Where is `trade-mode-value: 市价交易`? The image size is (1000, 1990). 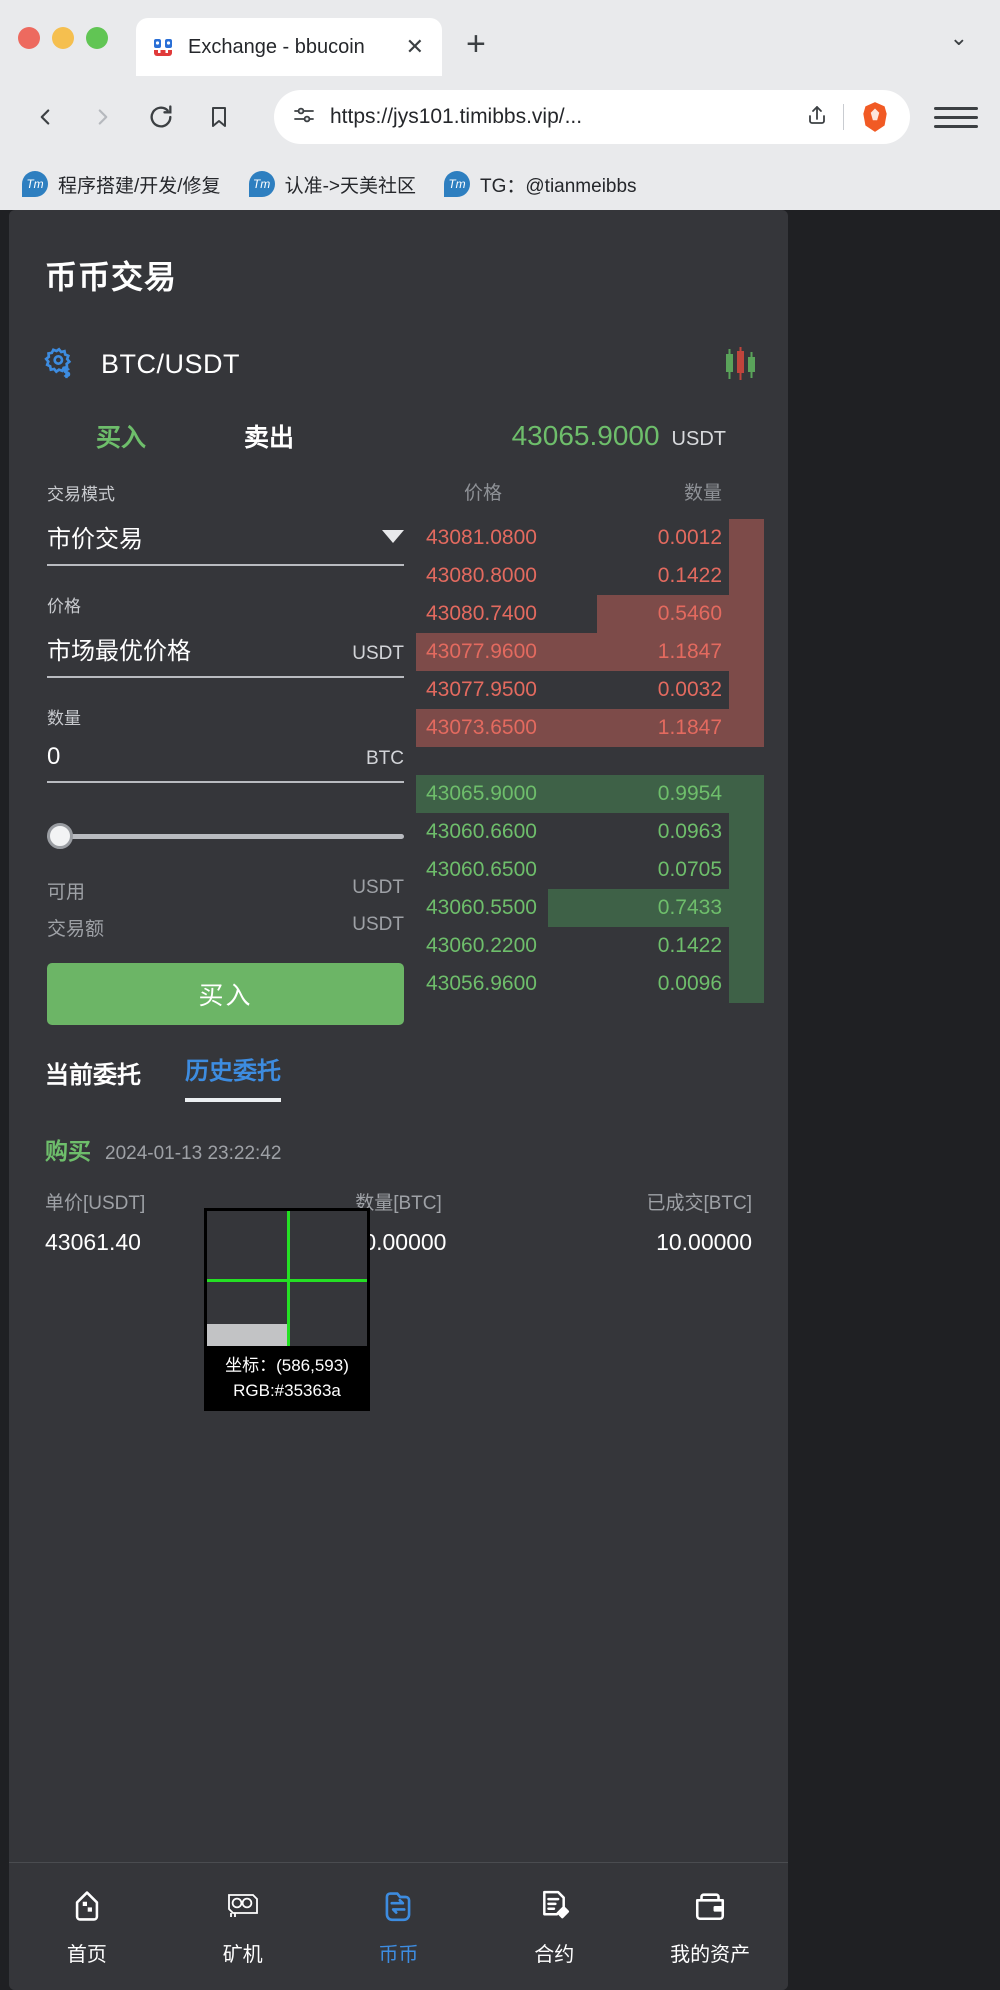
trade-mode-value: 市价交易 is located at coordinates (95, 539).